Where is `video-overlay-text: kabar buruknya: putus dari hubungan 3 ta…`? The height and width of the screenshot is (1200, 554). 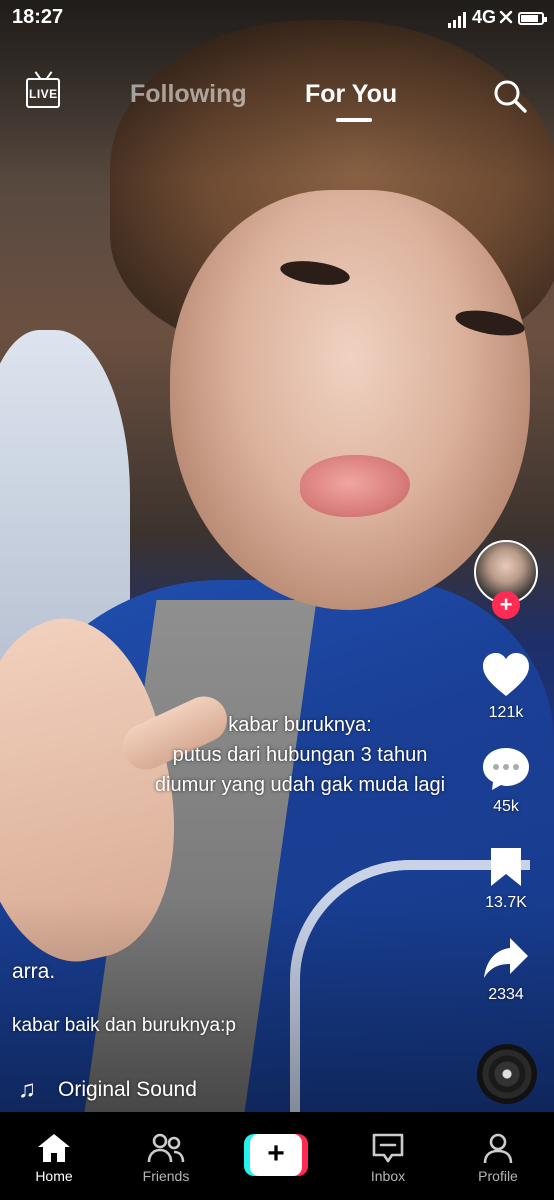
video-overlay-text: kabar buruknya: putus dari hubungan 3 ta… is located at coordinates (300, 755).